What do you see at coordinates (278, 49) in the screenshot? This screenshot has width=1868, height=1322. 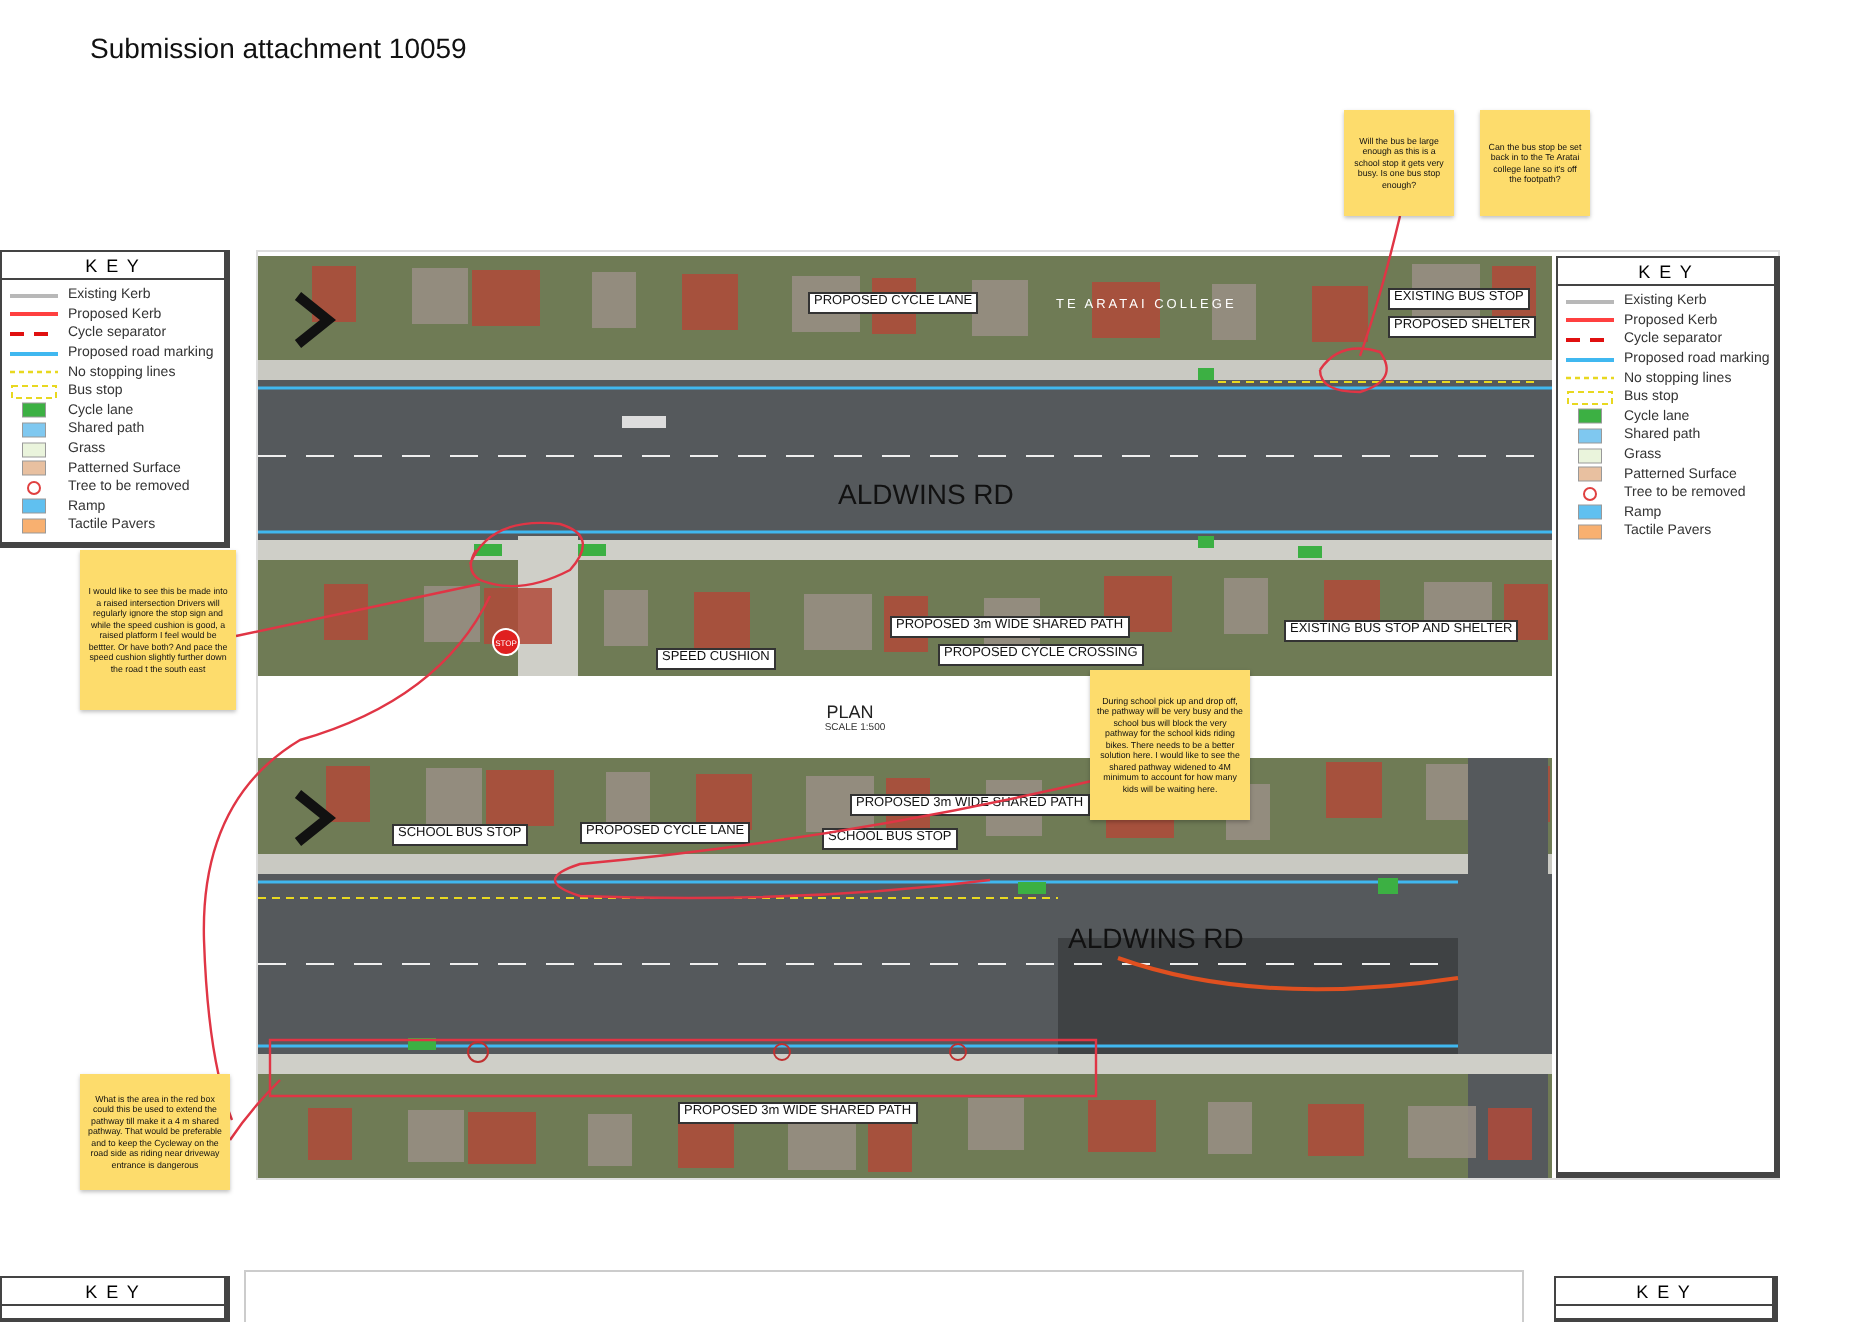 I see `page-title: Submission attachment 10059` at bounding box center [278, 49].